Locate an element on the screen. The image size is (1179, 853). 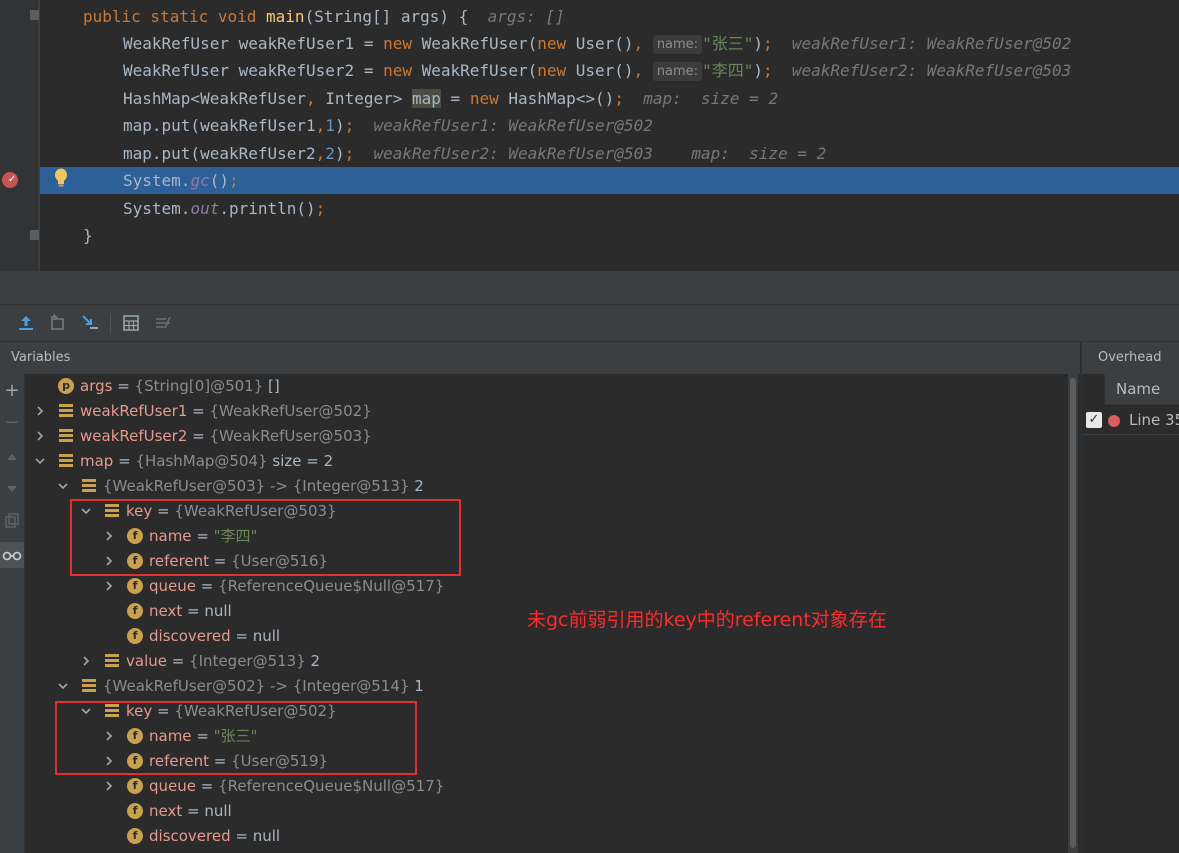
code-token: HashMap<>() is located at coordinates (561, 98).